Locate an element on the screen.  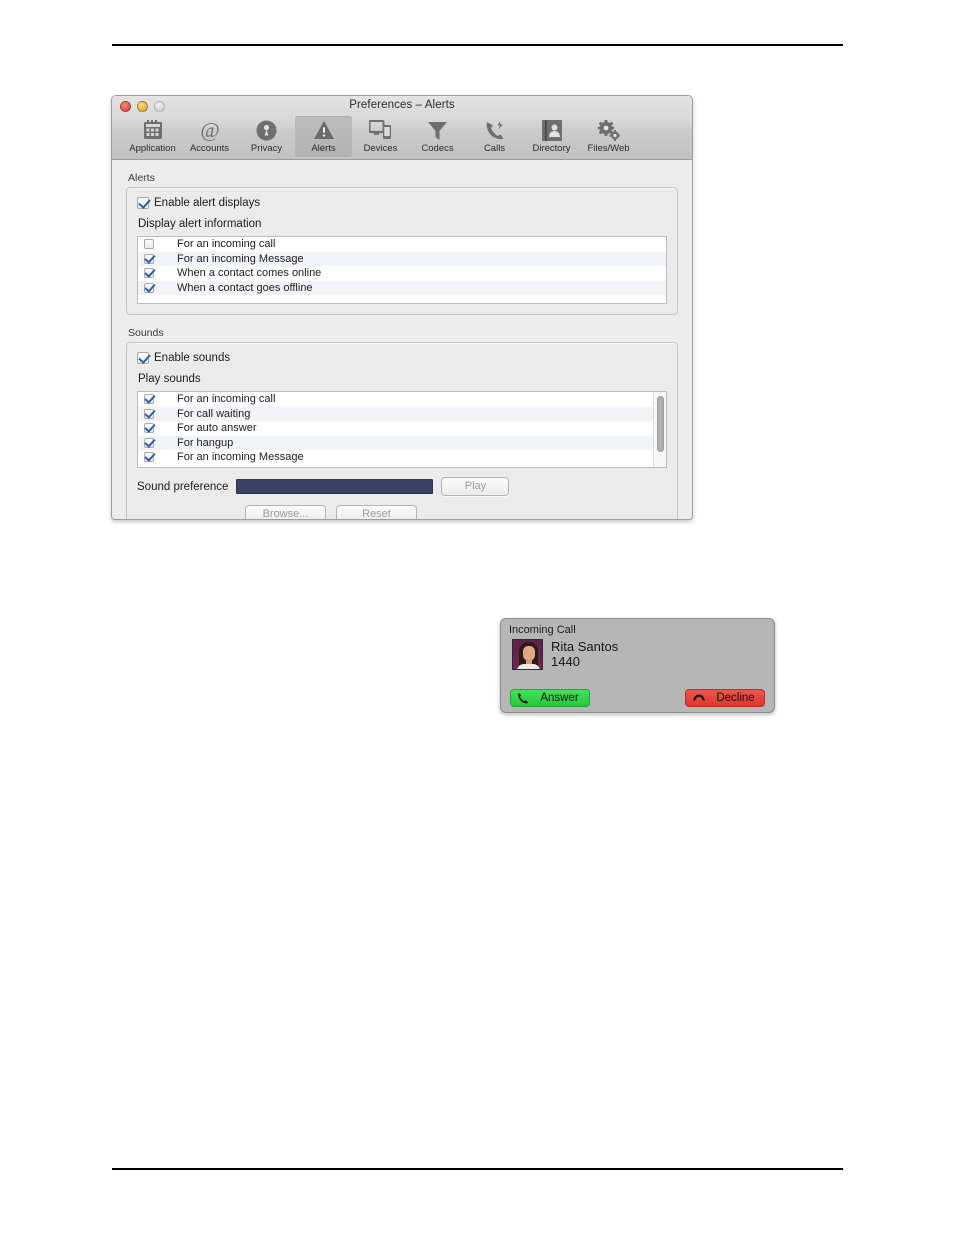
warning-triangle-icon is located at coordinates (324, 130).